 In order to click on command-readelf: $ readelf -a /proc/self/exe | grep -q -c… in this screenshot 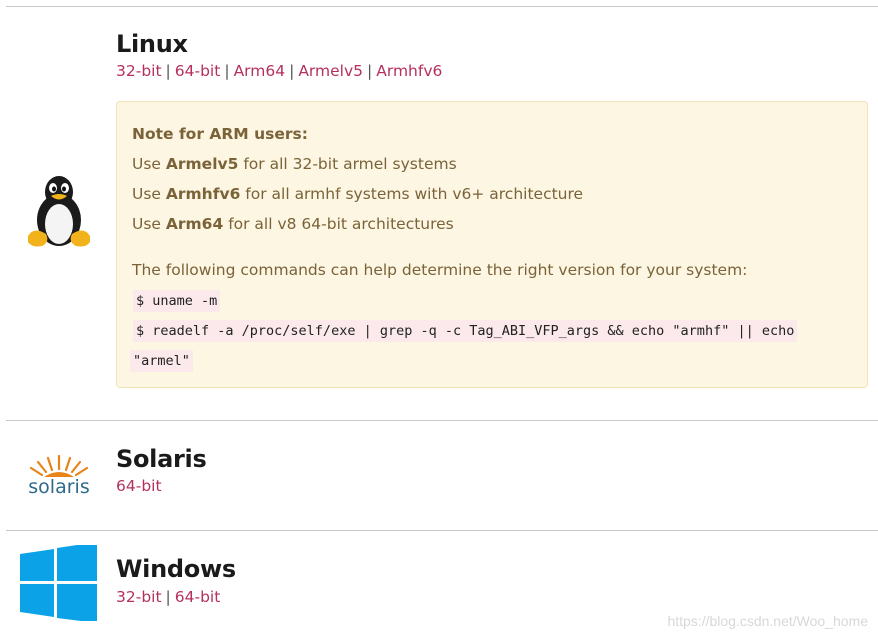, I will do `click(465, 331)`.